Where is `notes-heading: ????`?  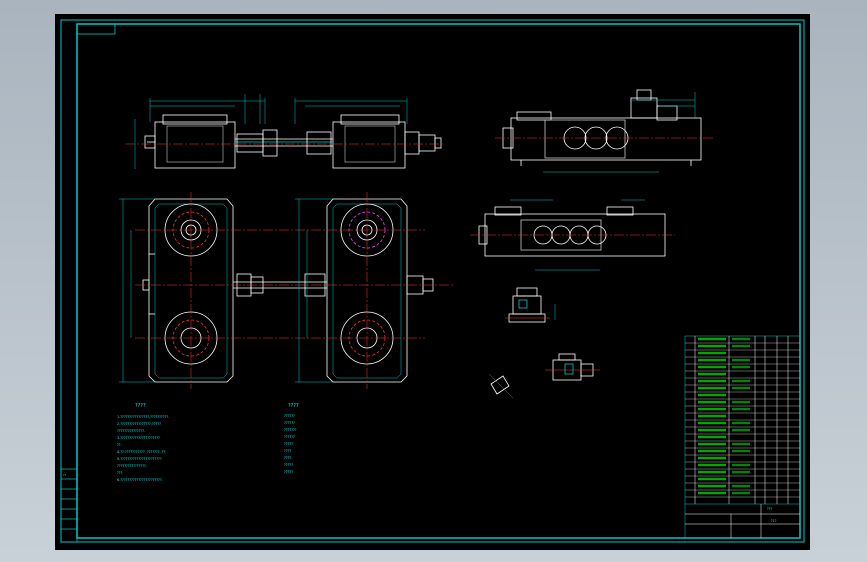
notes-heading: ???? is located at coordinates (140, 406).